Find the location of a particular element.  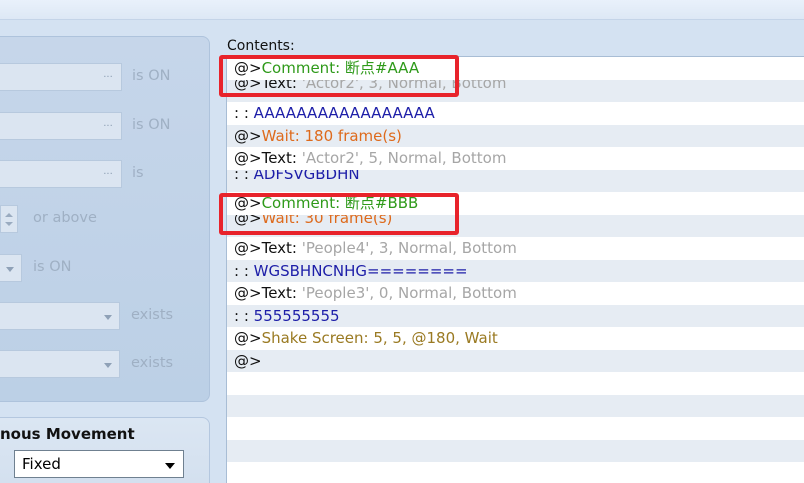

variable-suffix: is is located at coordinates (138, 173).